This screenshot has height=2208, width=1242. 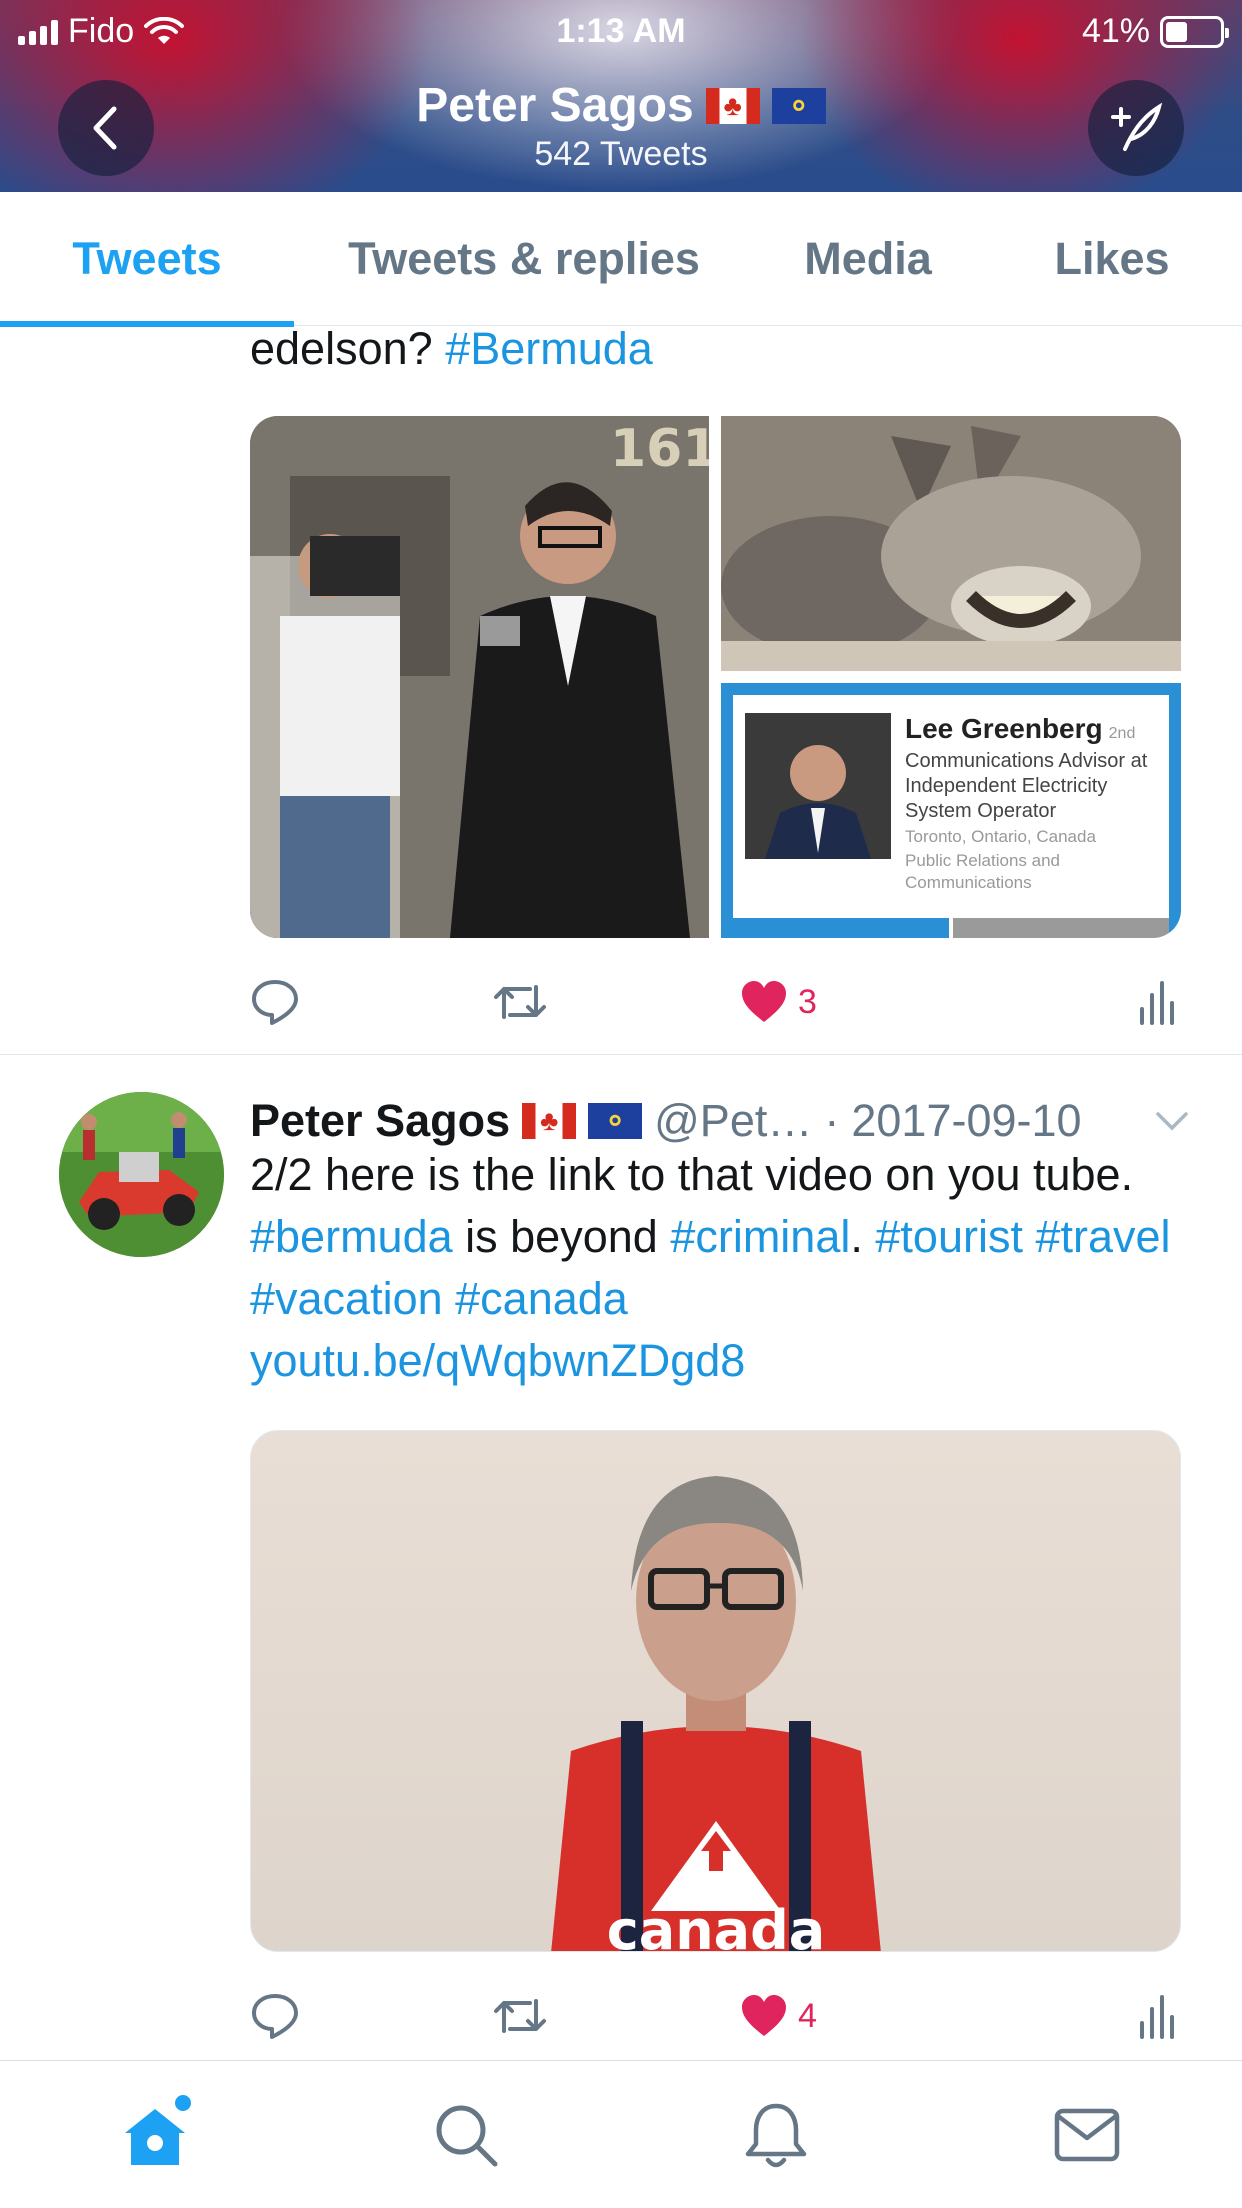 I want to click on nav-search, so click(x=466, y=2135).